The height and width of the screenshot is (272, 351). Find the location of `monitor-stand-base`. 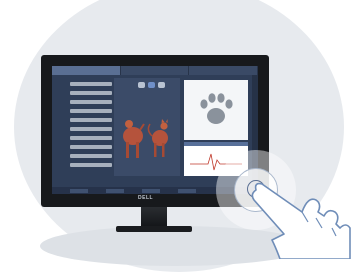

monitor-stand-base is located at coordinates (154, 229).